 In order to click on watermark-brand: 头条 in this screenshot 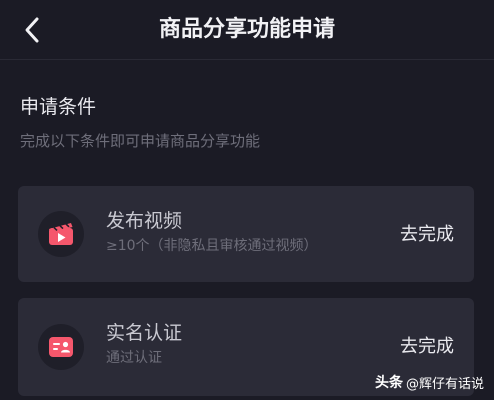, I will do `click(388, 383)`.